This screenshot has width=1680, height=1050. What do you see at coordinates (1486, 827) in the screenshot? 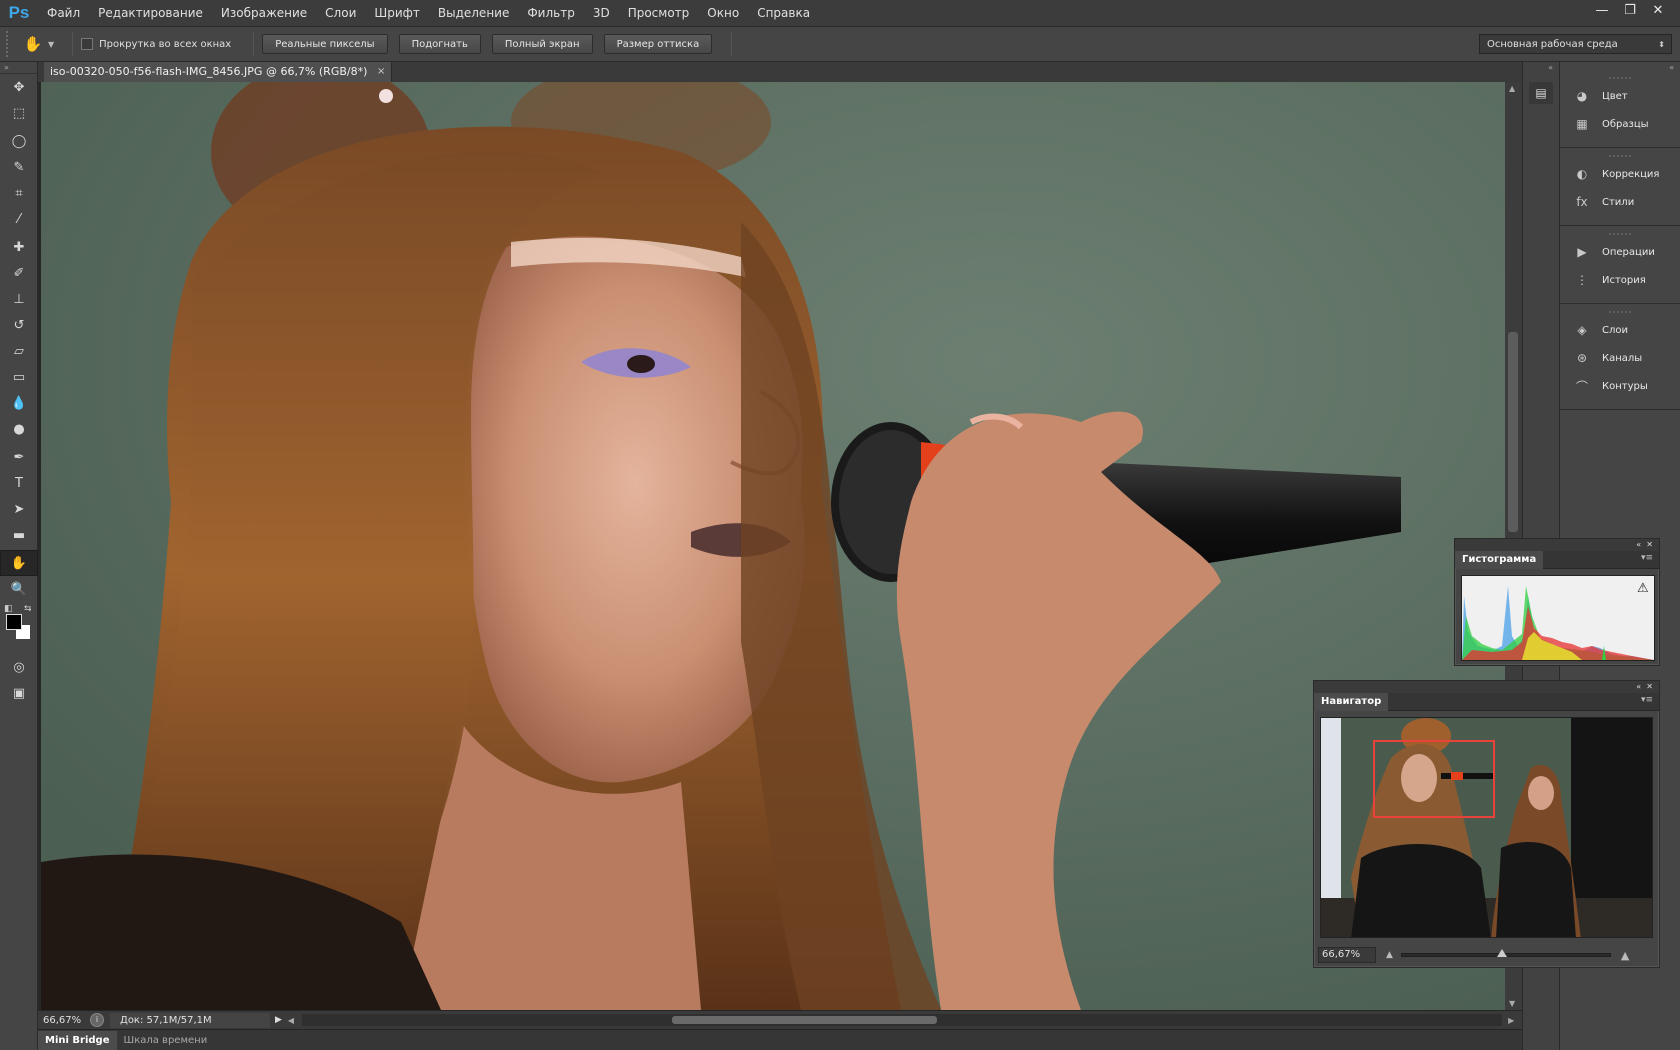
I see `navigator-thumbnail` at bounding box center [1486, 827].